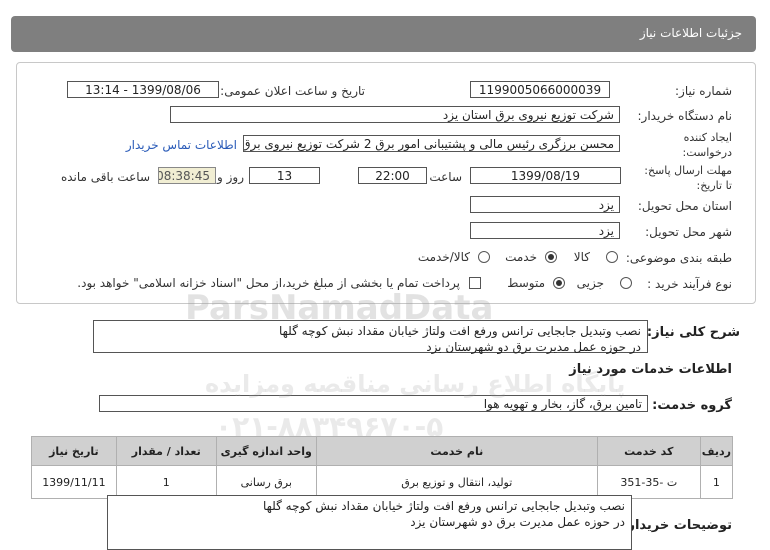  Describe the element at coordinates (392, 175) in the screenshot. I see `deadline-time-field: 22:00` at that location.